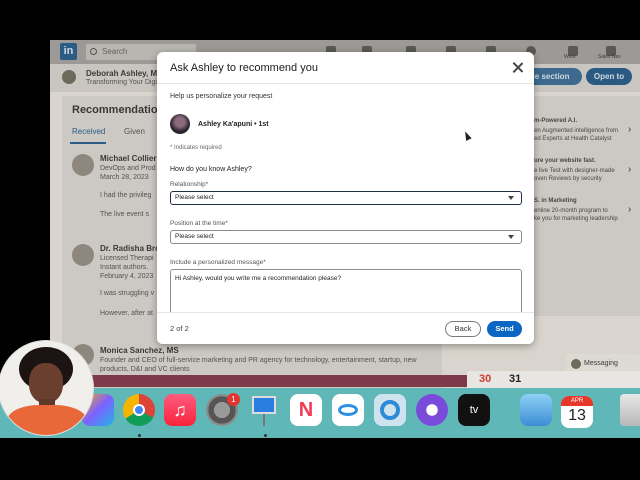  I want to click on recommender-headline: DevOps and Prod, so click(128, 168).